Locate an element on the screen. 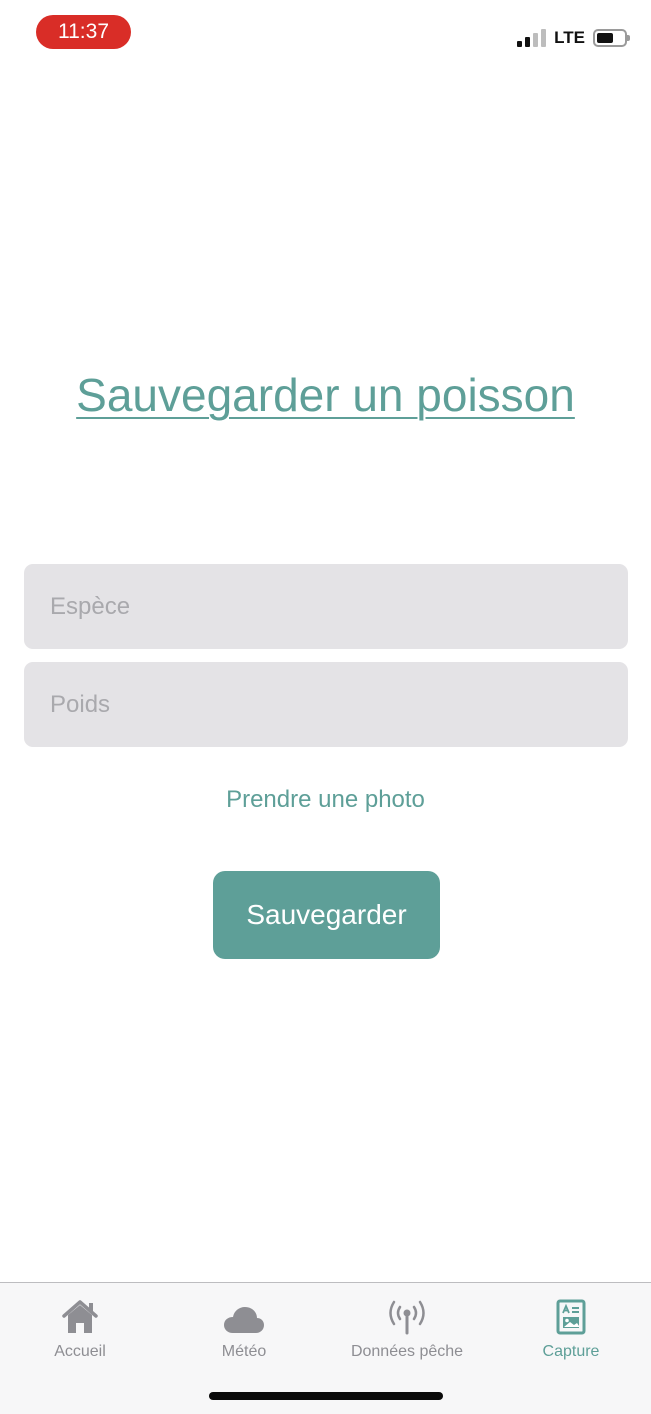 Image resolution: width=651 pixels, height=1414 pixels. house-icon is located at coordinates (80, 1316).